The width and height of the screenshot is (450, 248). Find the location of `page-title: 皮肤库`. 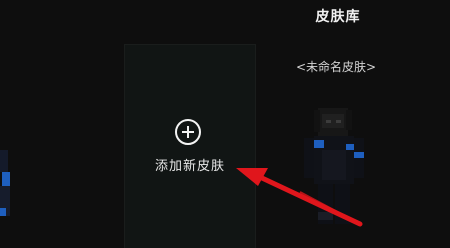

page-title: 皮肤库 is located at coordinates (338, 17).